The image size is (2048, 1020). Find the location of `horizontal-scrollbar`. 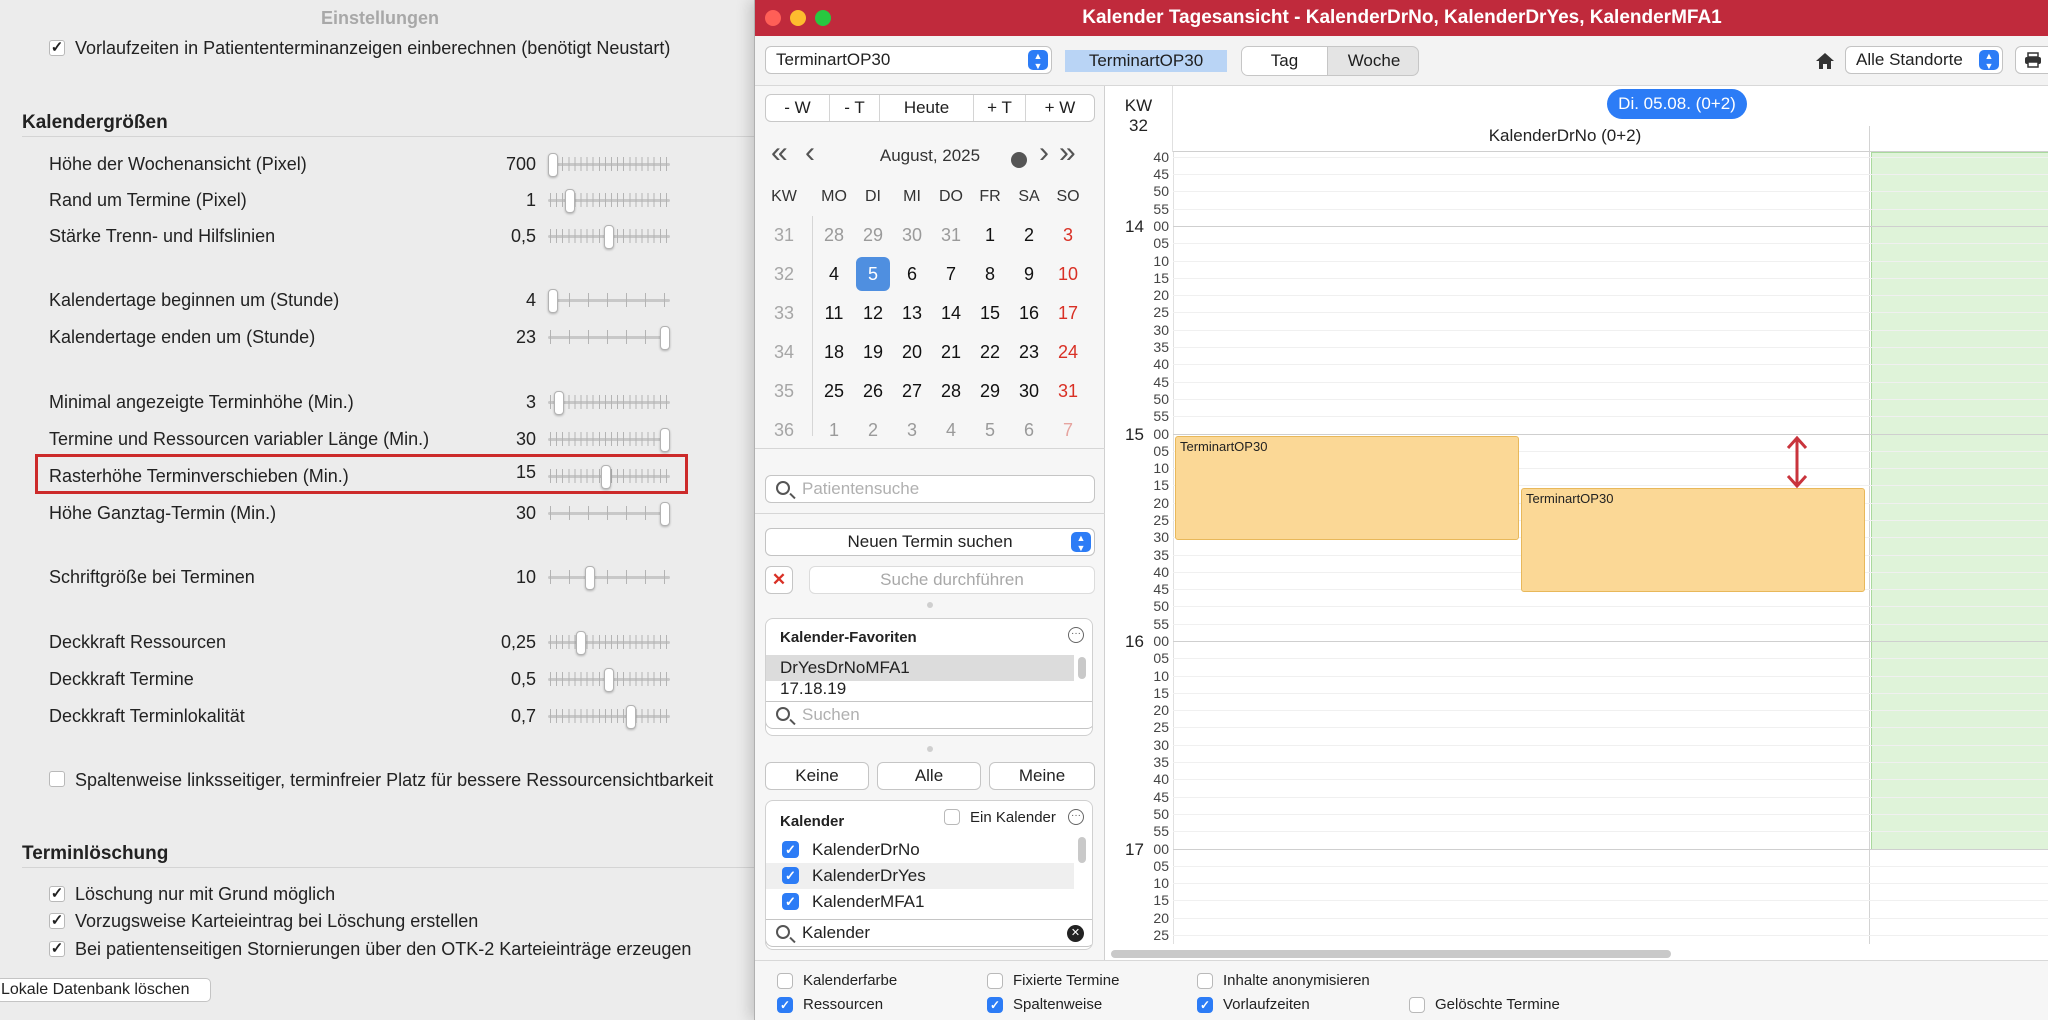

horizontal-scrollbar is located at coordinates (1391, 954).